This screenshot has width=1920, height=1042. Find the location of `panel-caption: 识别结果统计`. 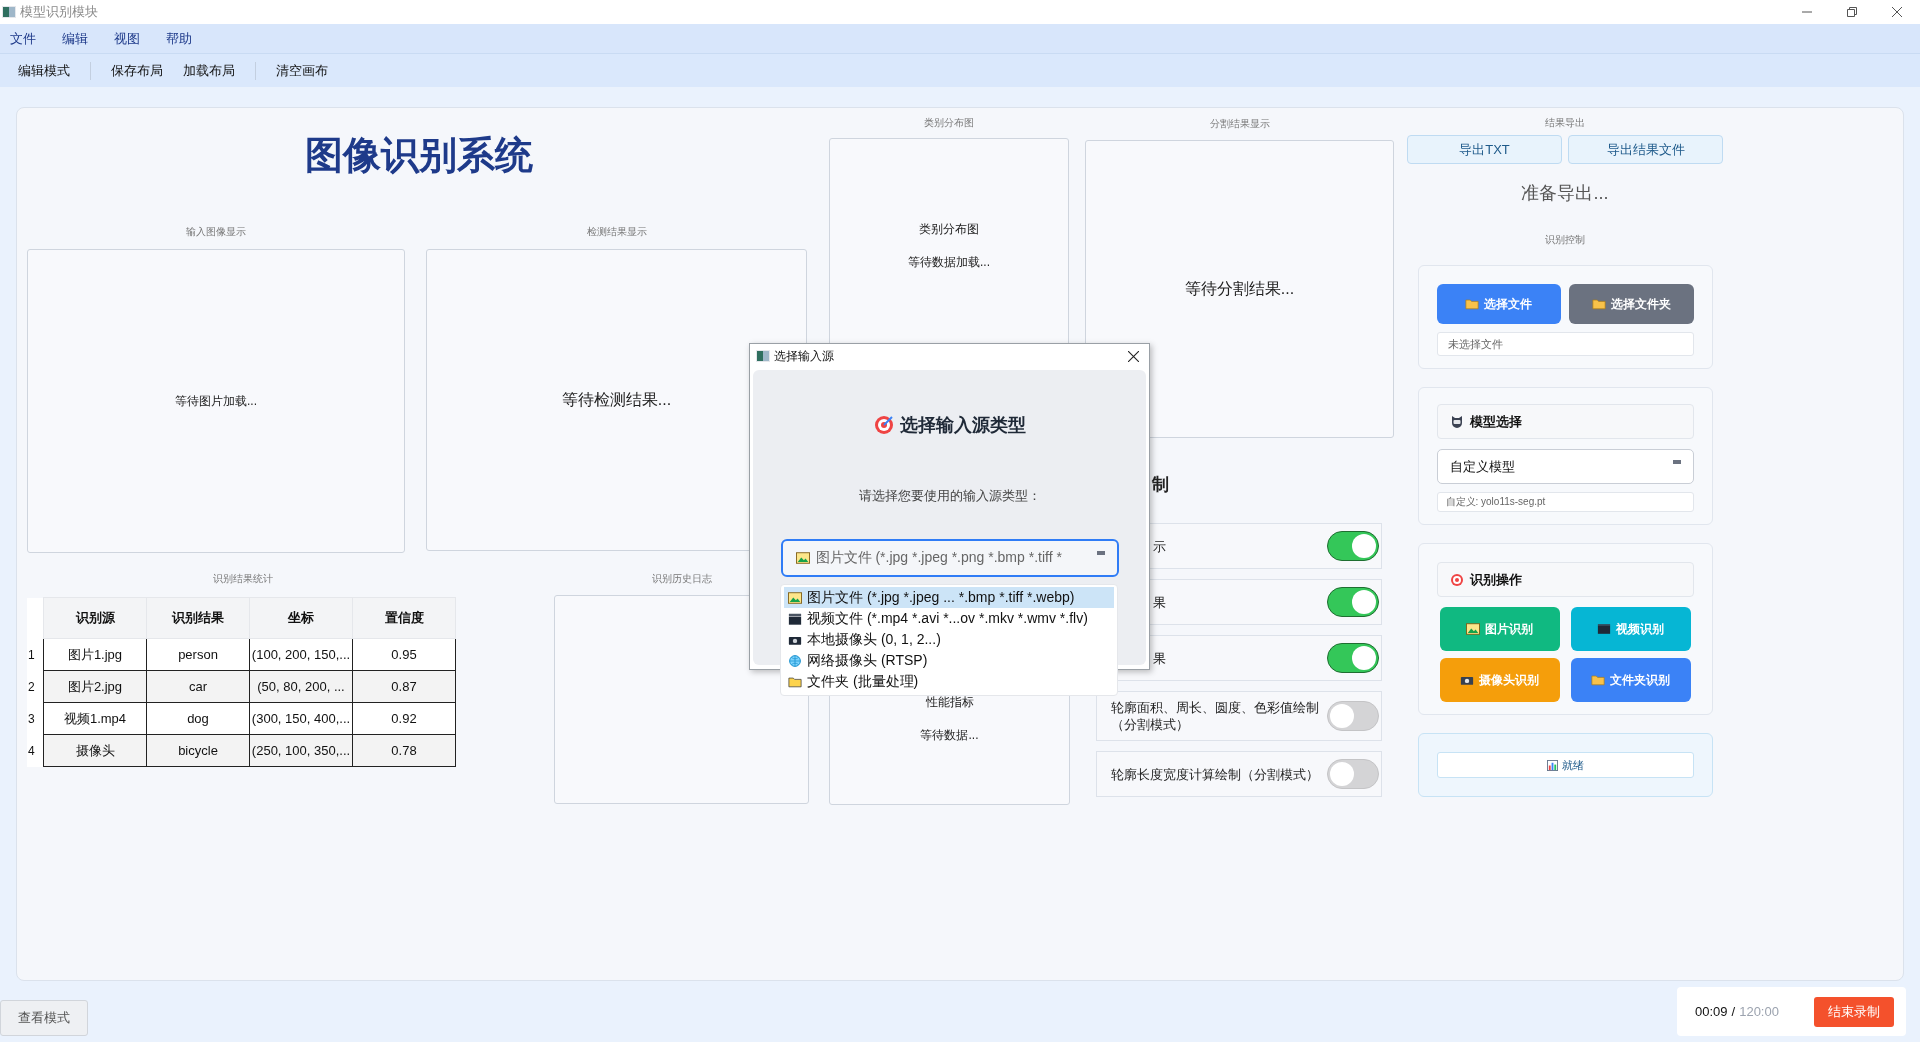

panel-caption: 识别结果统计 is located at coordinates (242, 579).